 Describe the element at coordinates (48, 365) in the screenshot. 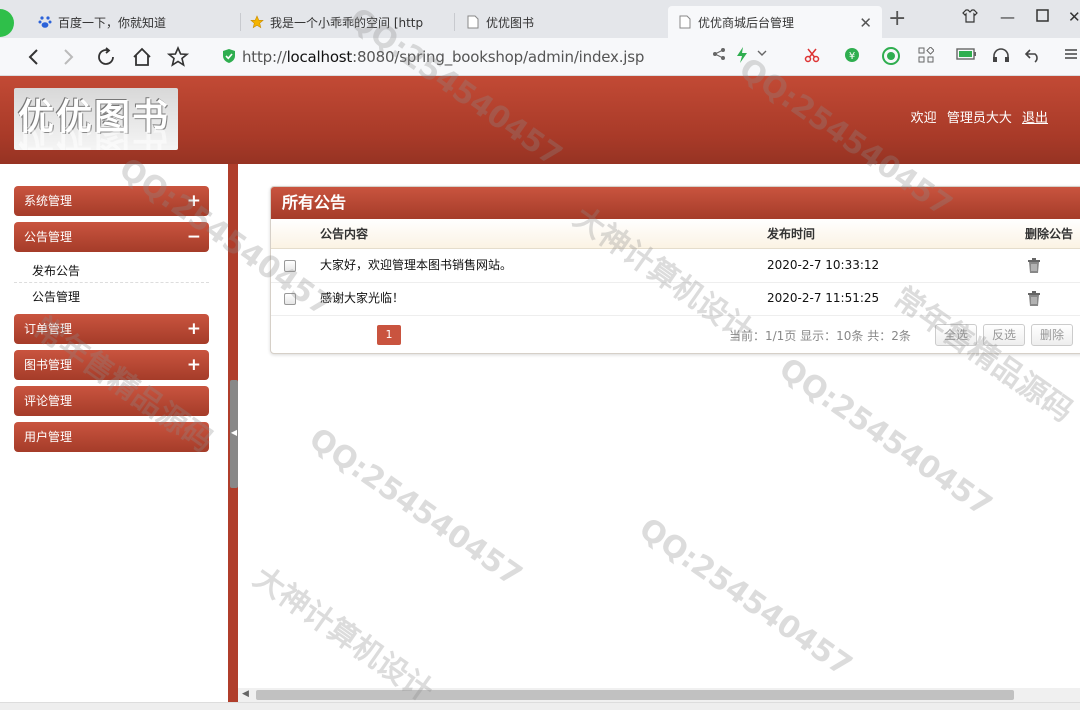

I see `menu-label: 图书管理` at that location.